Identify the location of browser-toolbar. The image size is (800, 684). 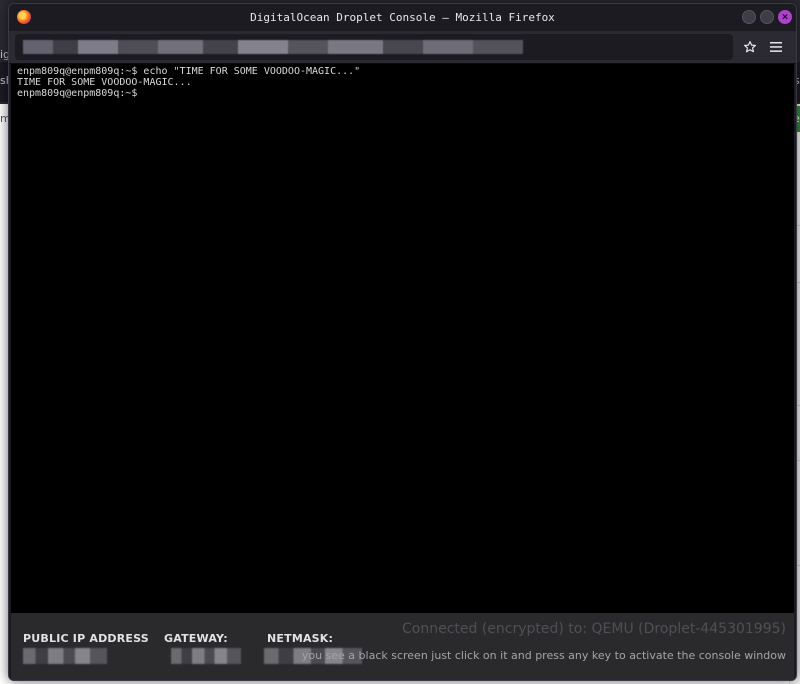
(402, 47).